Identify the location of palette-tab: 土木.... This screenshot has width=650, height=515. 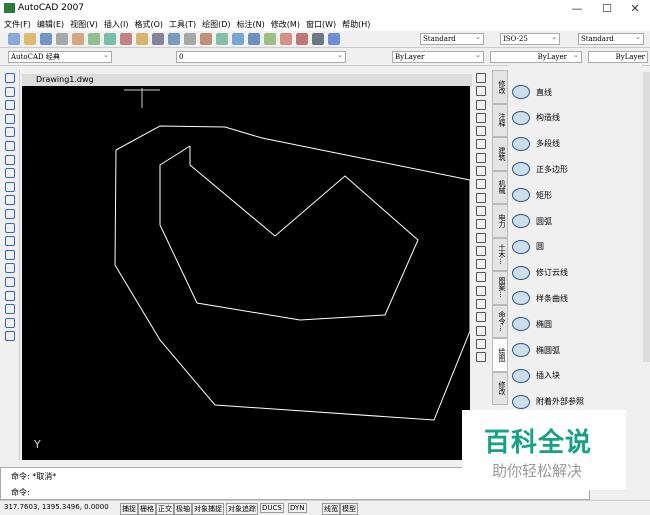
(500, 254).